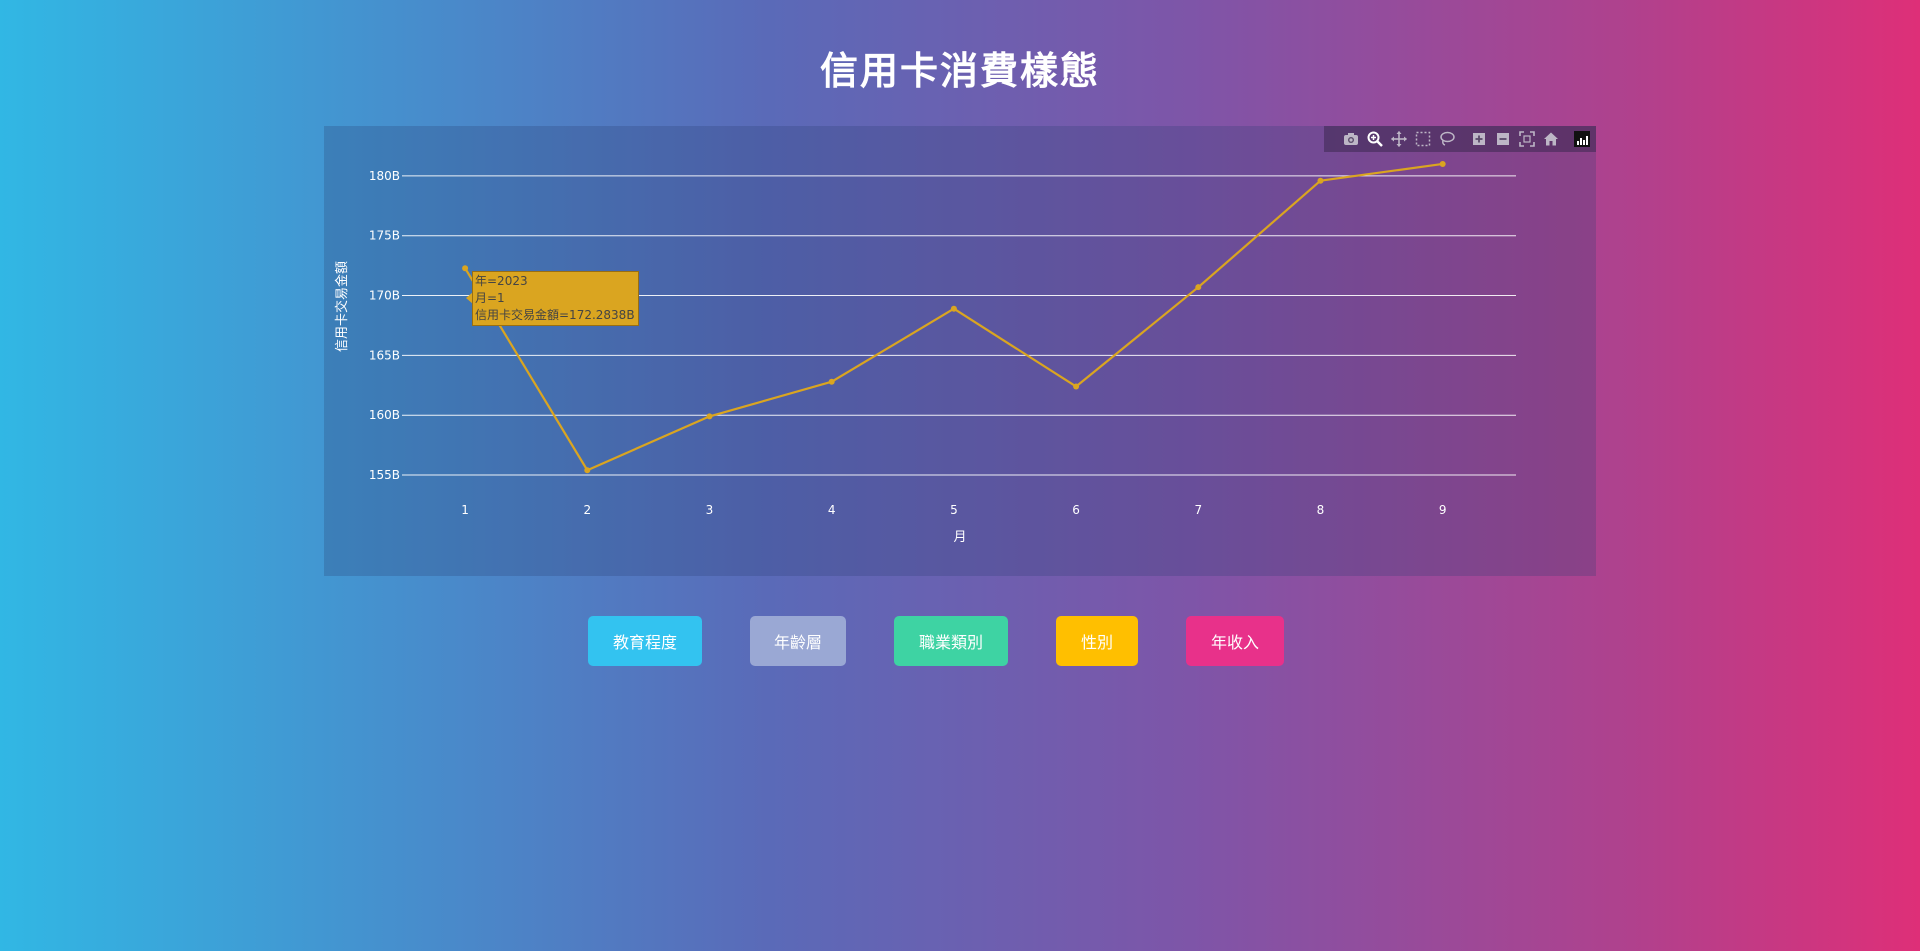 The width and height of the screenshot is (1920, 951). Describe the element at coordinates (645, 641) in the screenshot. I see `education-button: 教育程度` at that location.